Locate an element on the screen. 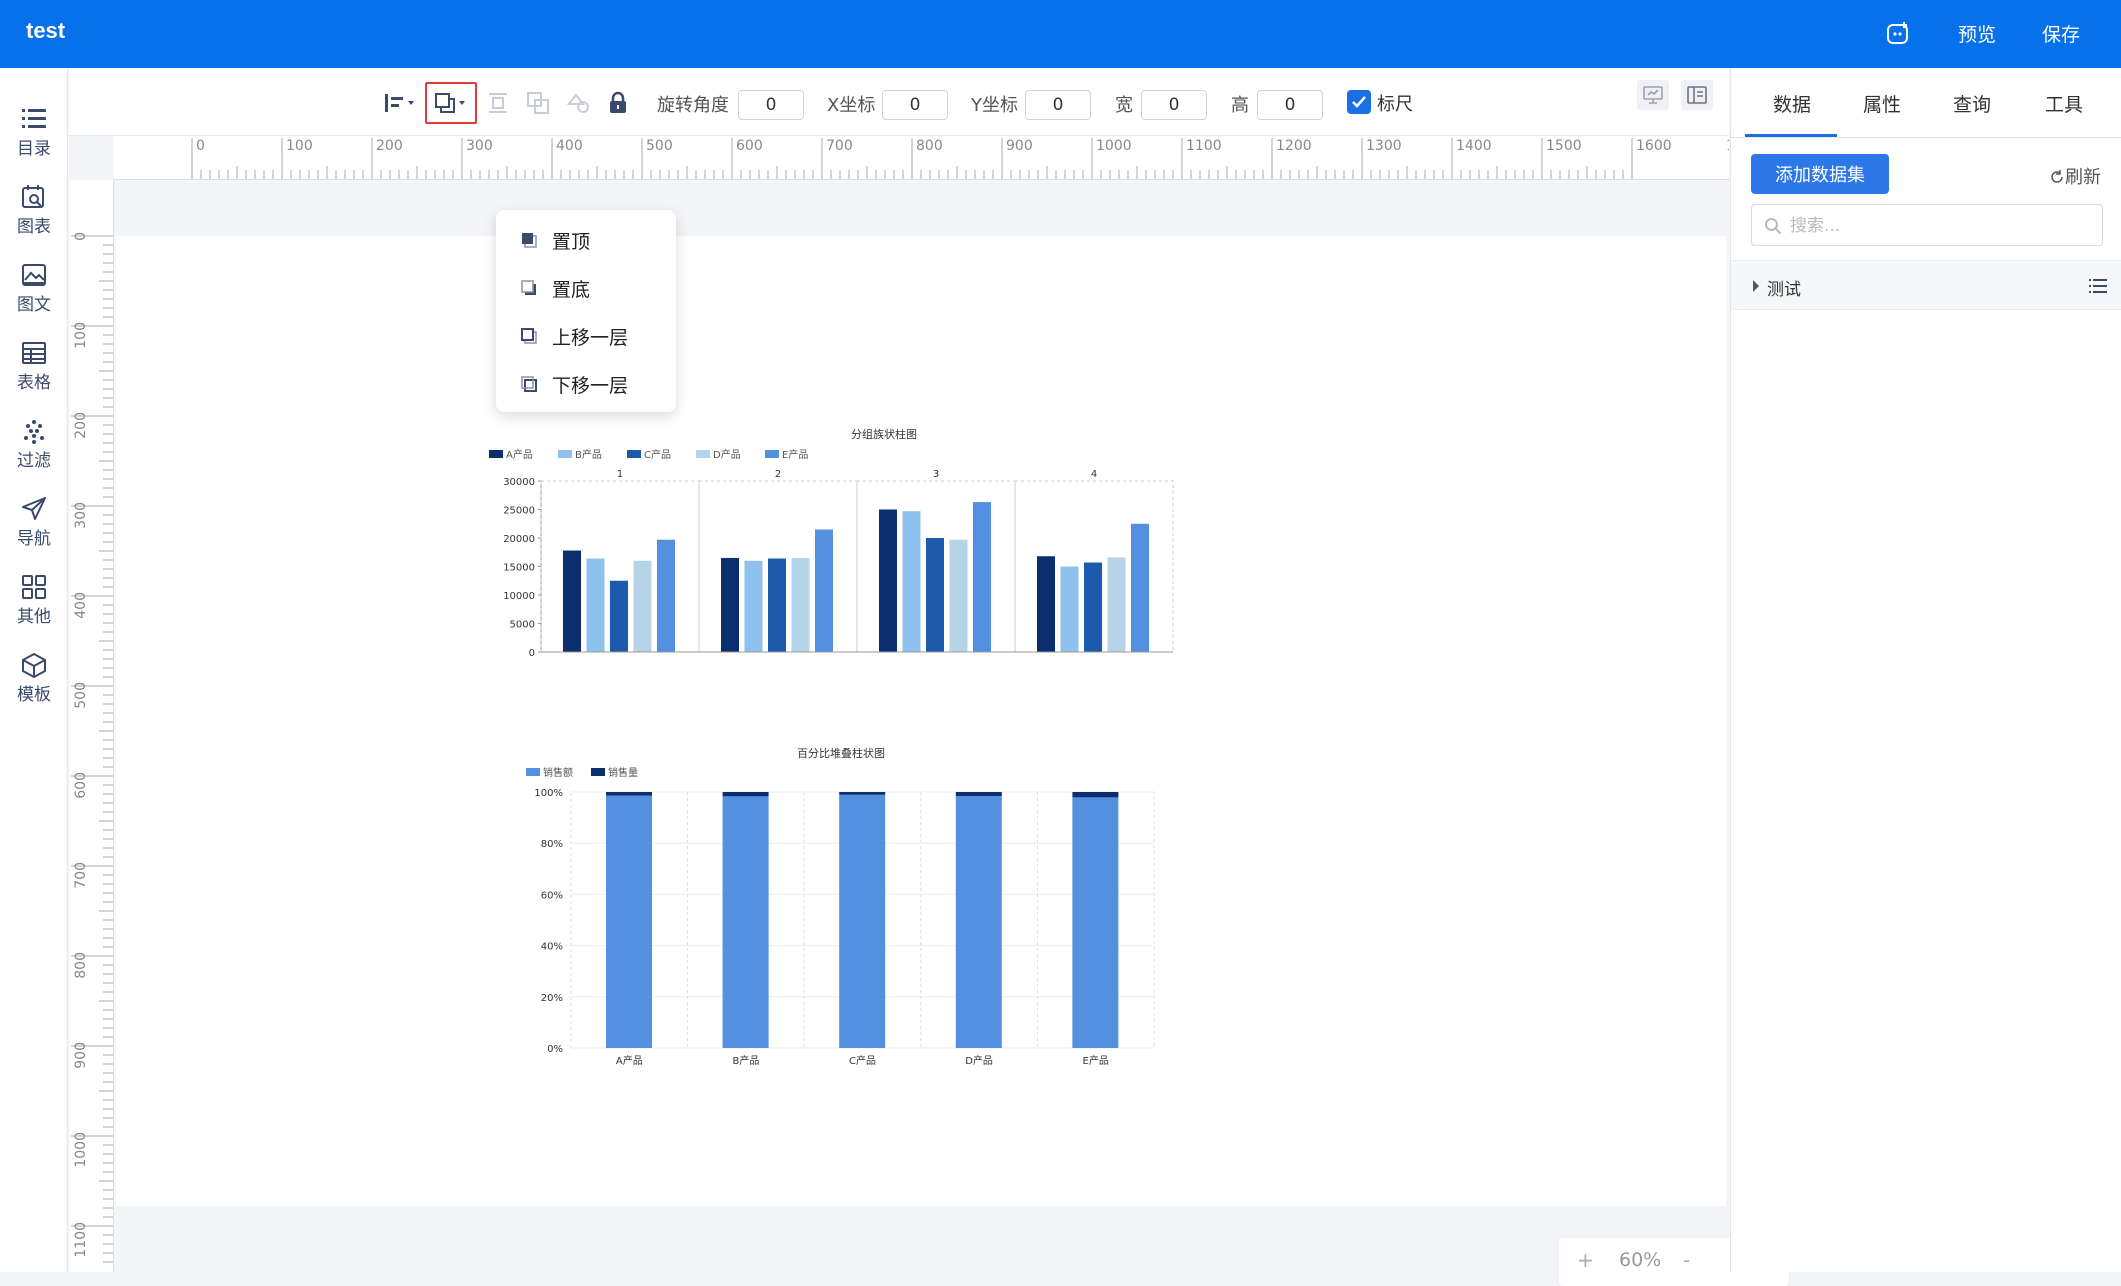 Image resolution: width=2121 pixels, height=1286 pixels. toolbar: 旋转角度 X坐标 Y坐标 宽 高 标尺 is located at coordinates (899, 102).